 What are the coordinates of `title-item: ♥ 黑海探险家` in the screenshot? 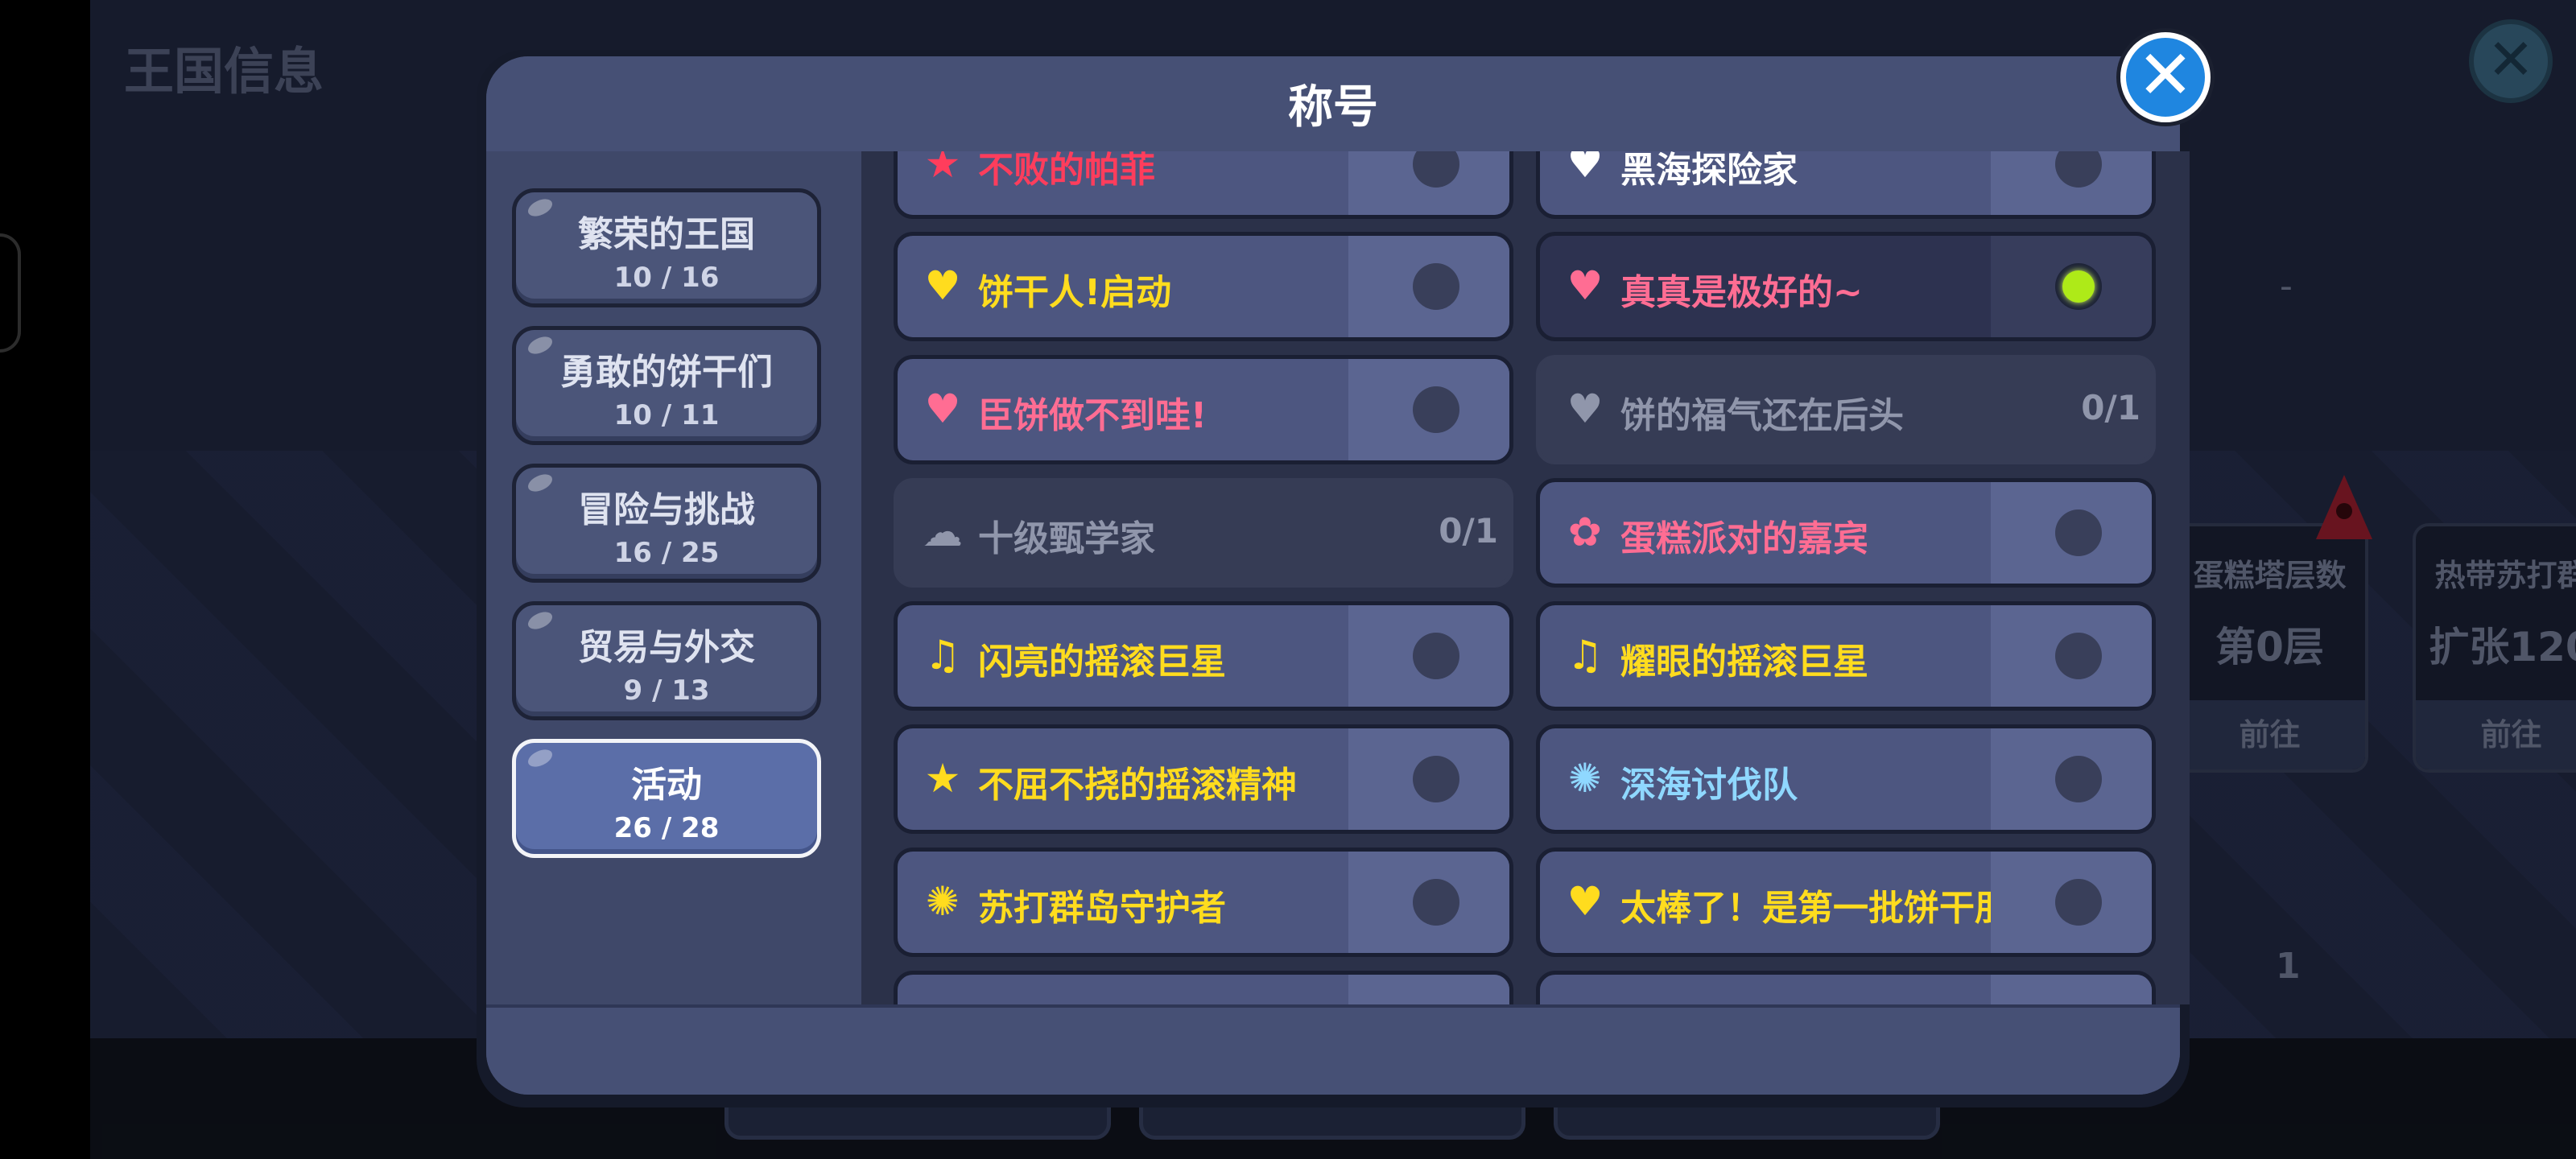 It's located at (1846, 185).